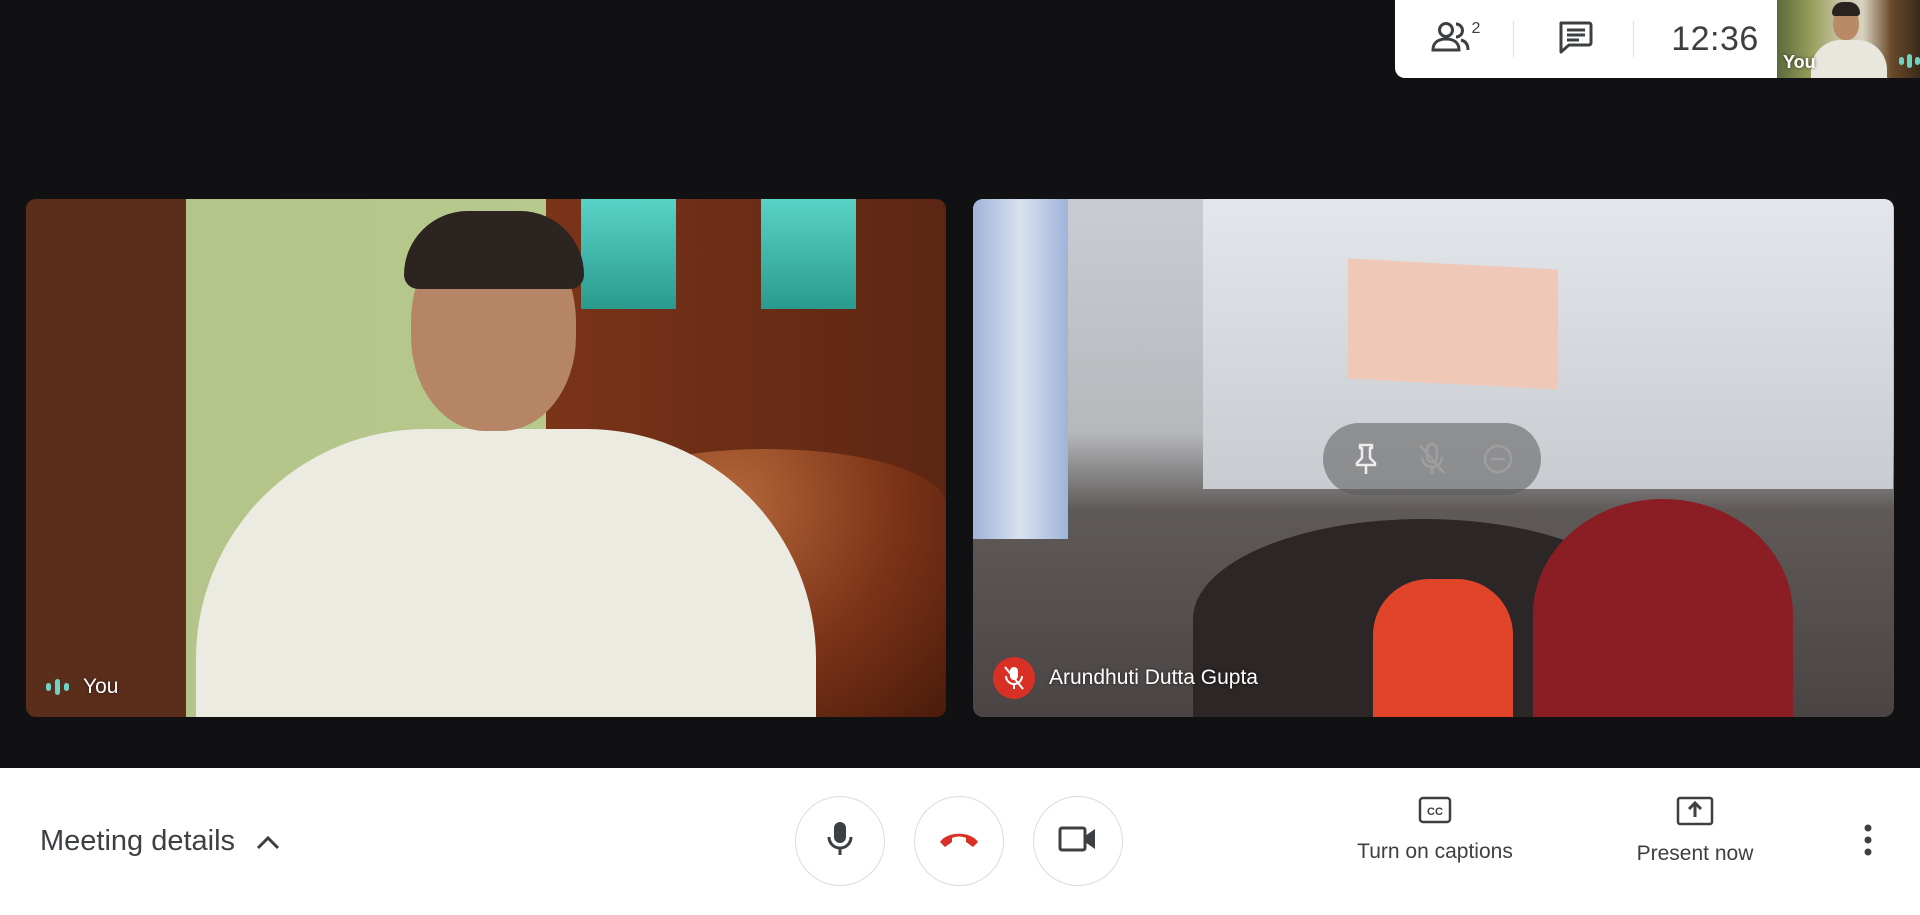  I want to click on chat-button, so click(1575, 39).